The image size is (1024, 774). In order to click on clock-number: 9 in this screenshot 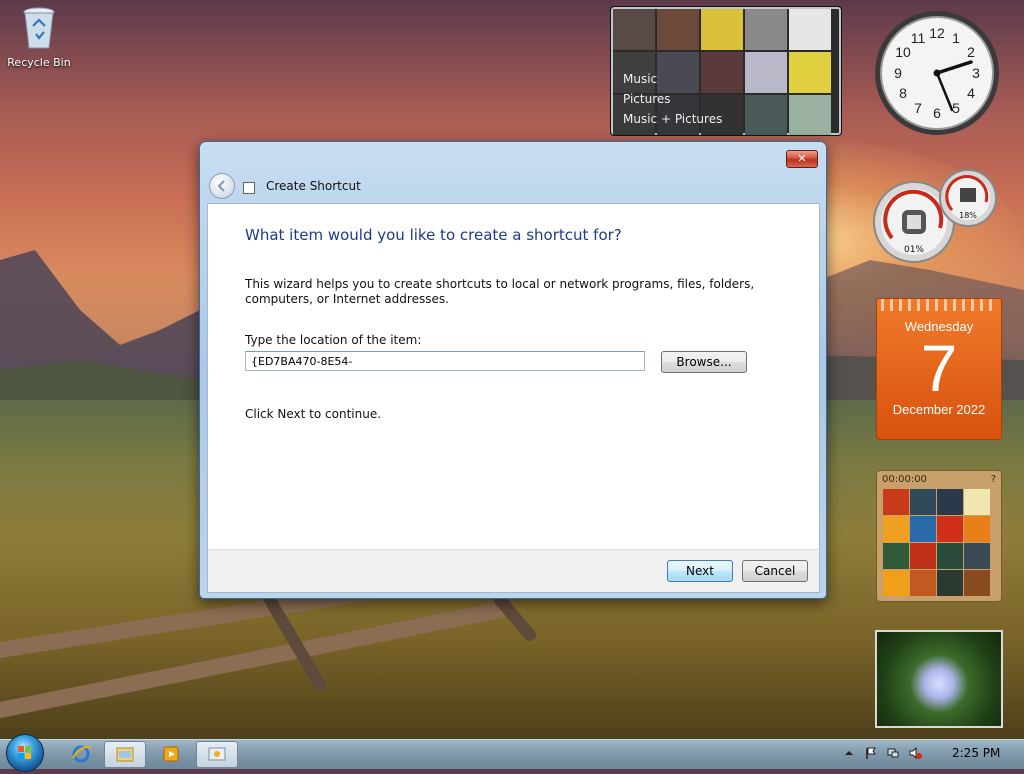, I will do `click(898, 73)`.